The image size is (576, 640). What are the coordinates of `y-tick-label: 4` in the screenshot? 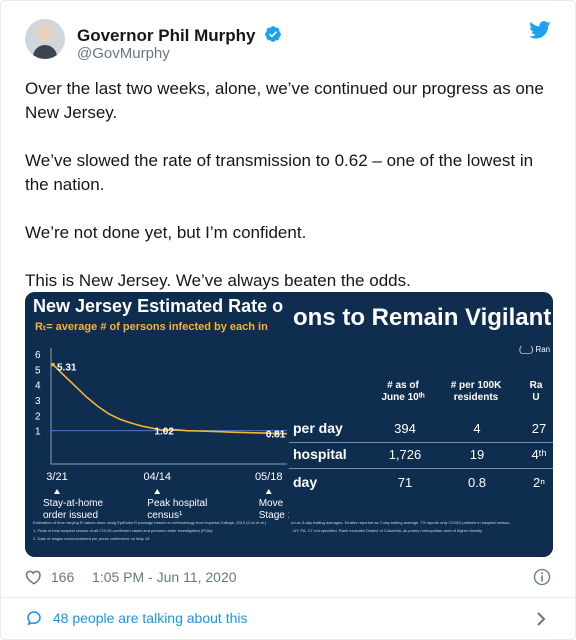 It's located at (38, 386).